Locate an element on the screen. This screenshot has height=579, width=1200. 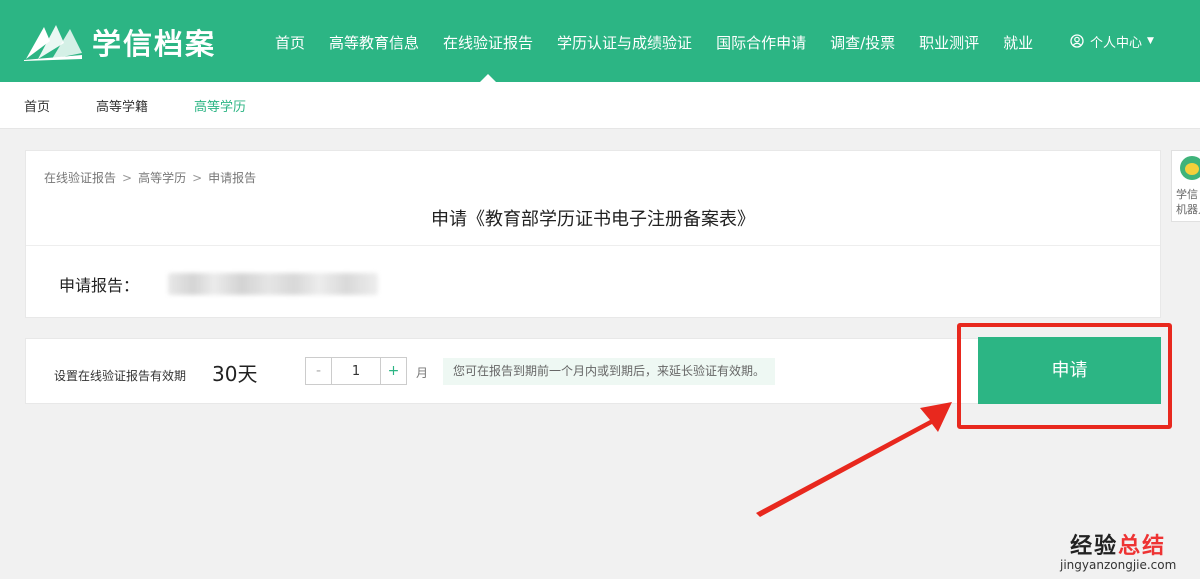
breadcrumb: 在线验证报告 > 高等学历 > 申请报告 is located at coordinates (150, 177).